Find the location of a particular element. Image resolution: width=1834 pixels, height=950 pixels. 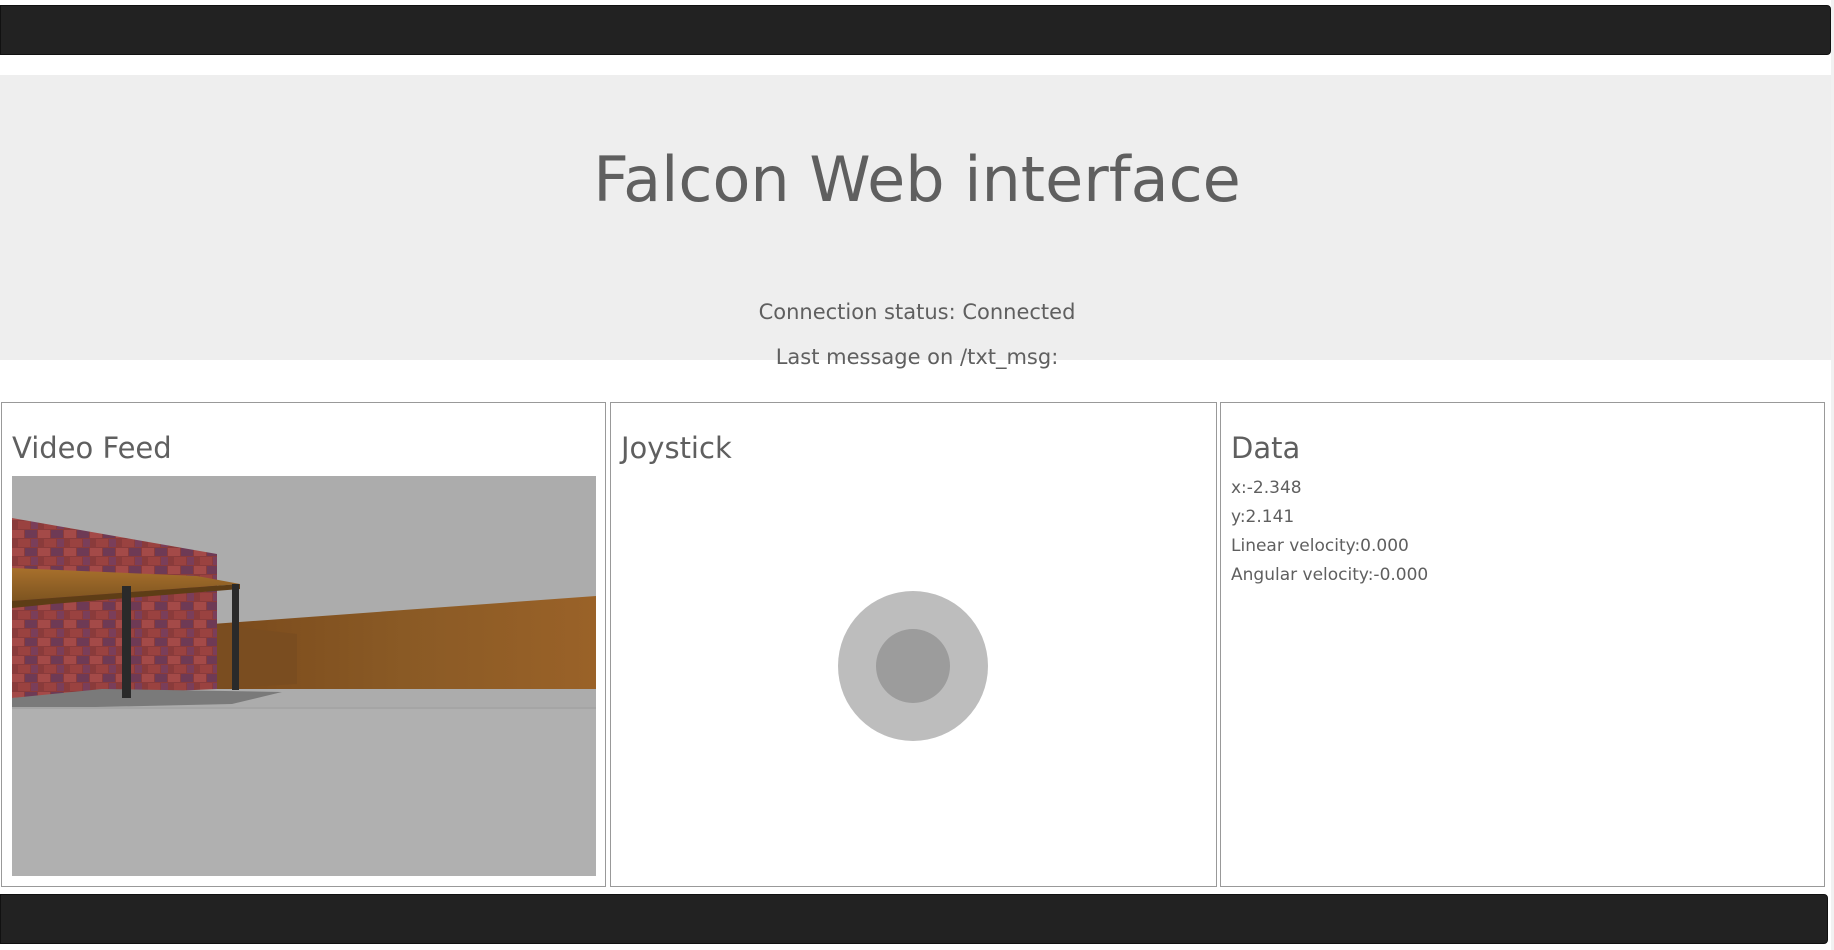

angular-velocity-value: Angular velocity:-0.000 is located at coordinates (1330, 575).